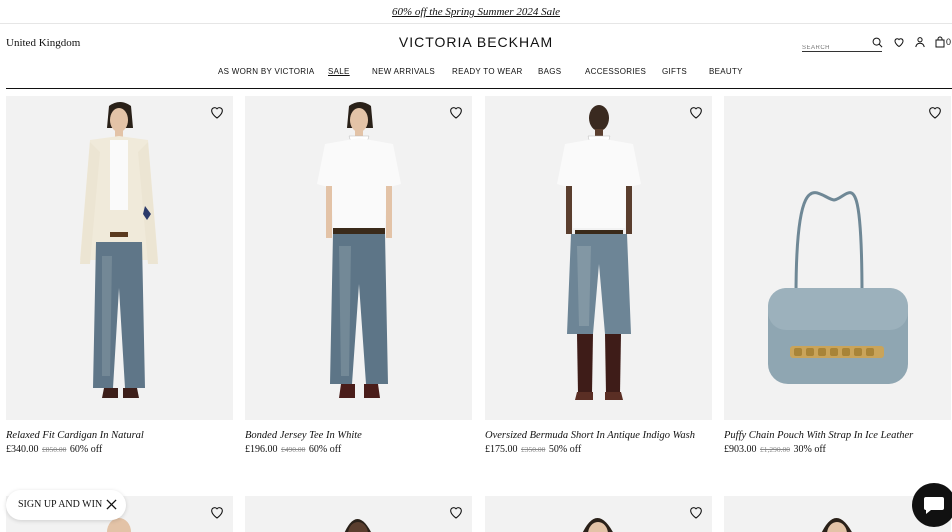  I want to click on product-name: Relaxed Fit Cardigan In Natural, so click(75, 435).